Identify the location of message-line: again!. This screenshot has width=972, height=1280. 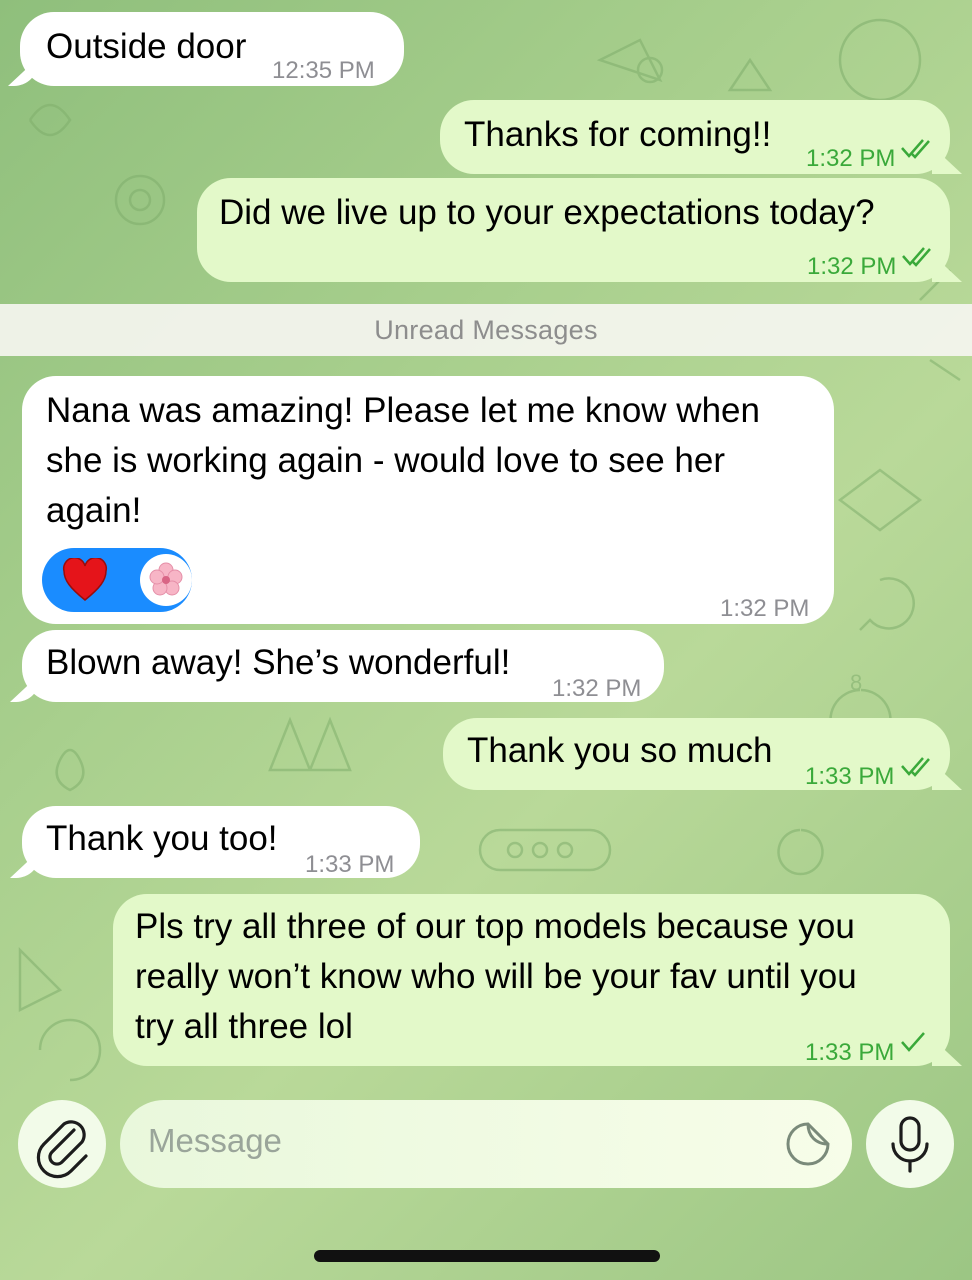
(94, 510).